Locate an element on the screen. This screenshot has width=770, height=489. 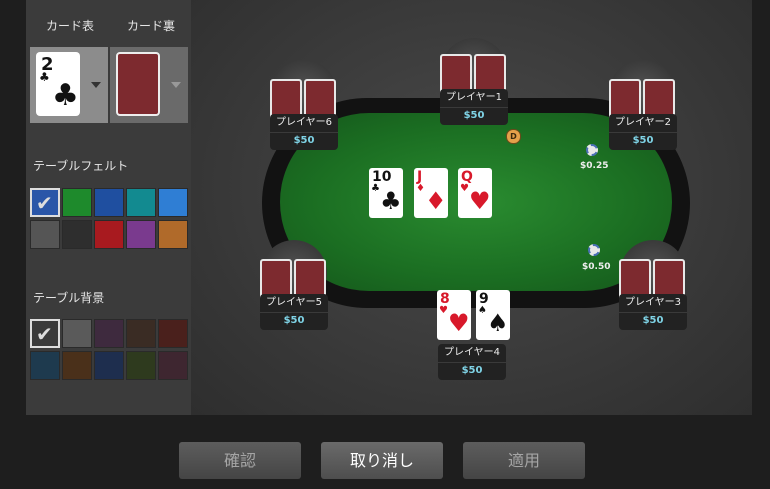
player-name: プレイヤー6 is located at coordinates (304, 123).